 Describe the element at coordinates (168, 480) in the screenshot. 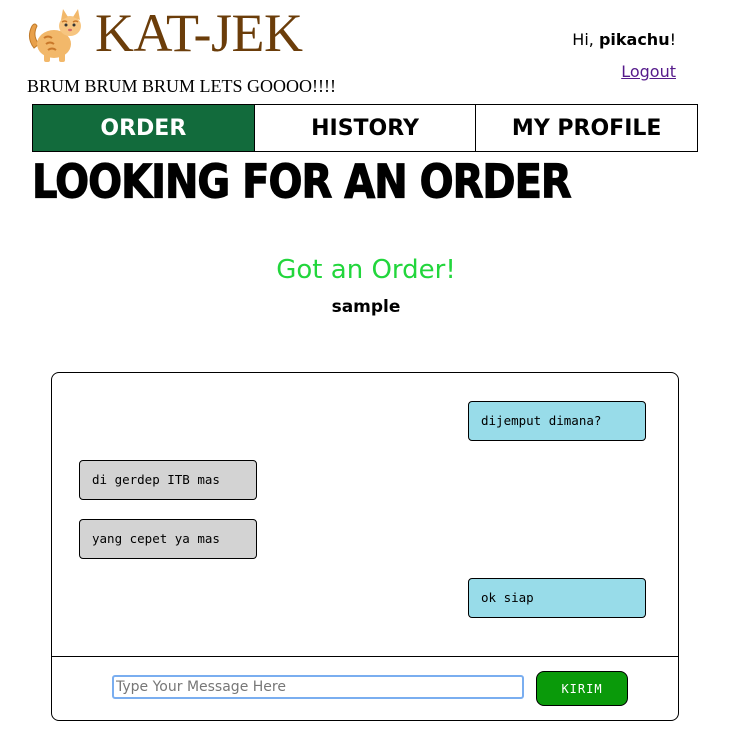

I see `chat-message-customer: di gerdep ITB mas` at that location.